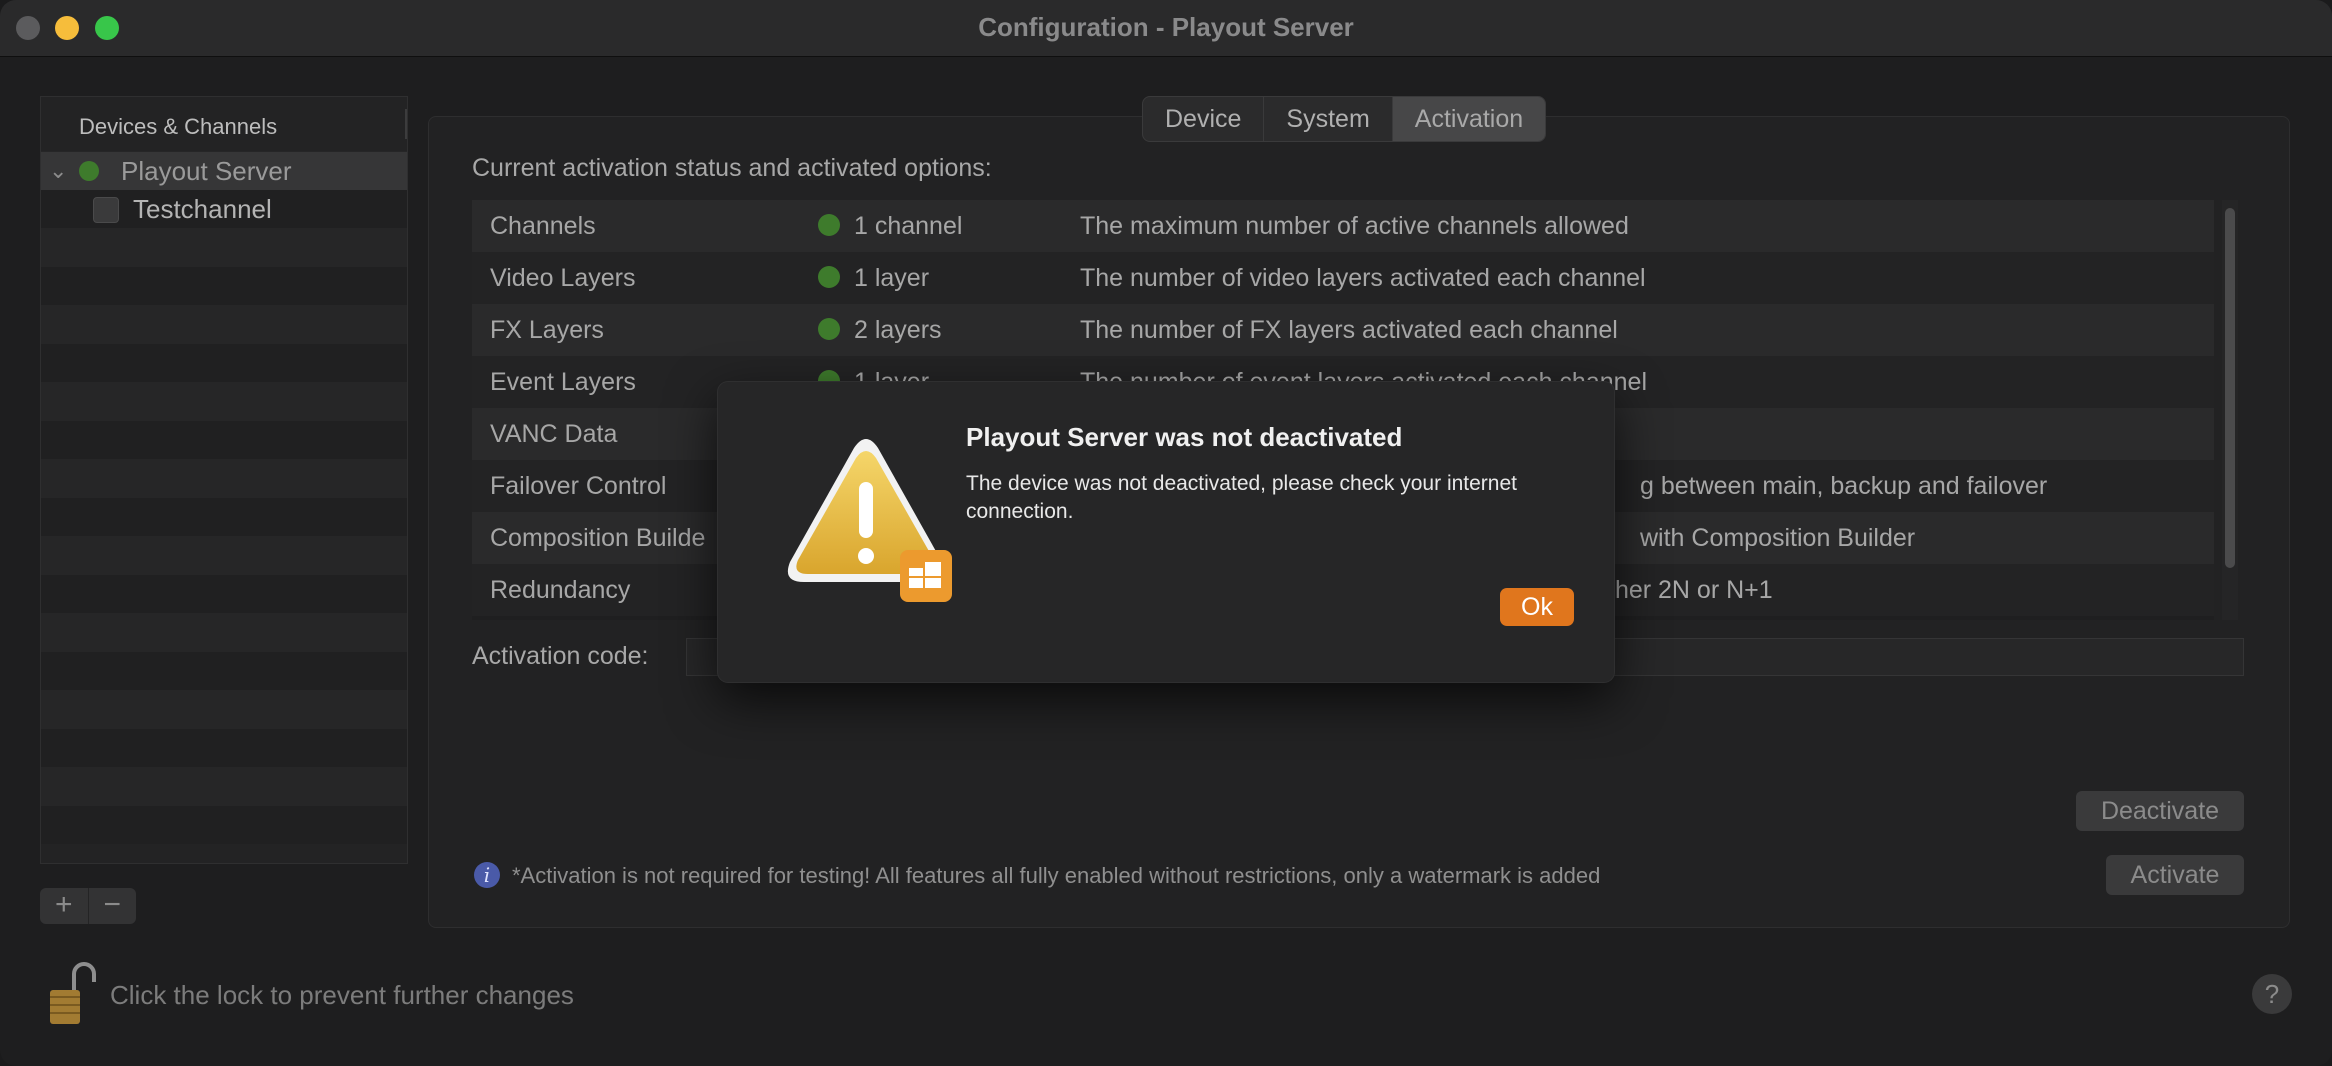 Image resolution: width=2332 pixels, height=1066 pixels. I want to click on add-remove-control: + −, so click(88, 906).